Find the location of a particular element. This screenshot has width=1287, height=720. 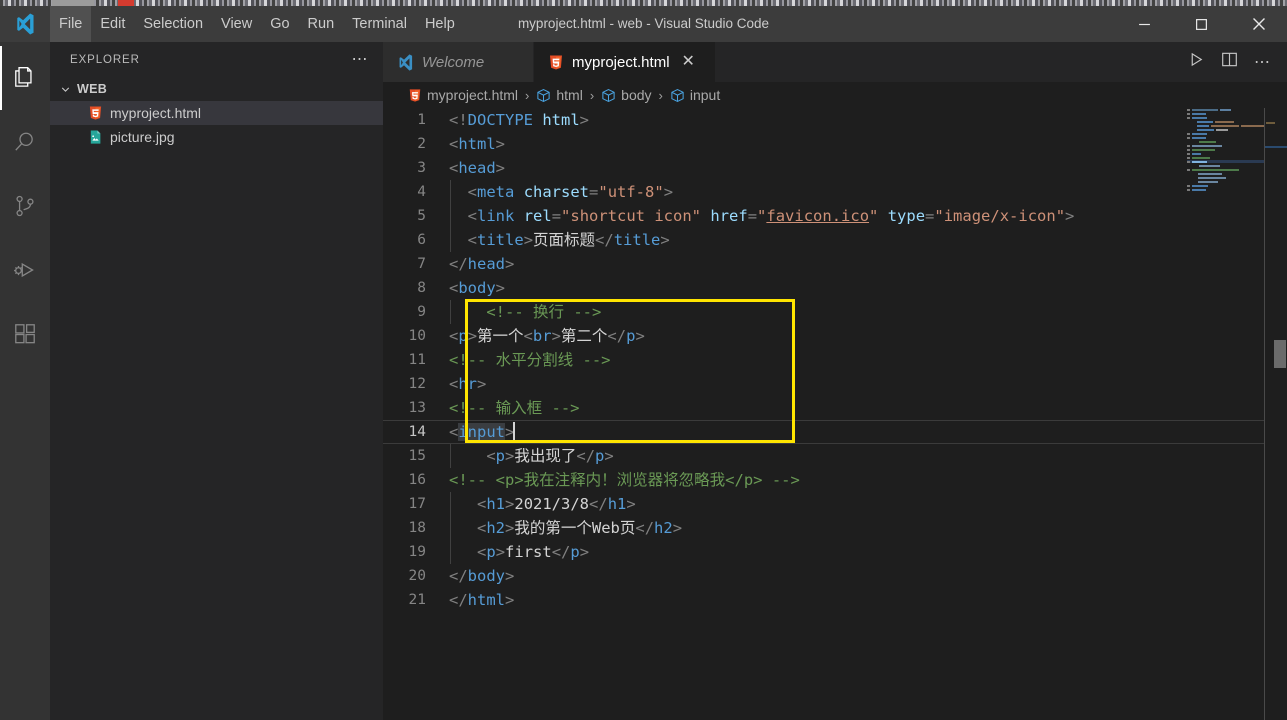

menu-item-view: View is located at coordinates (236, 24).